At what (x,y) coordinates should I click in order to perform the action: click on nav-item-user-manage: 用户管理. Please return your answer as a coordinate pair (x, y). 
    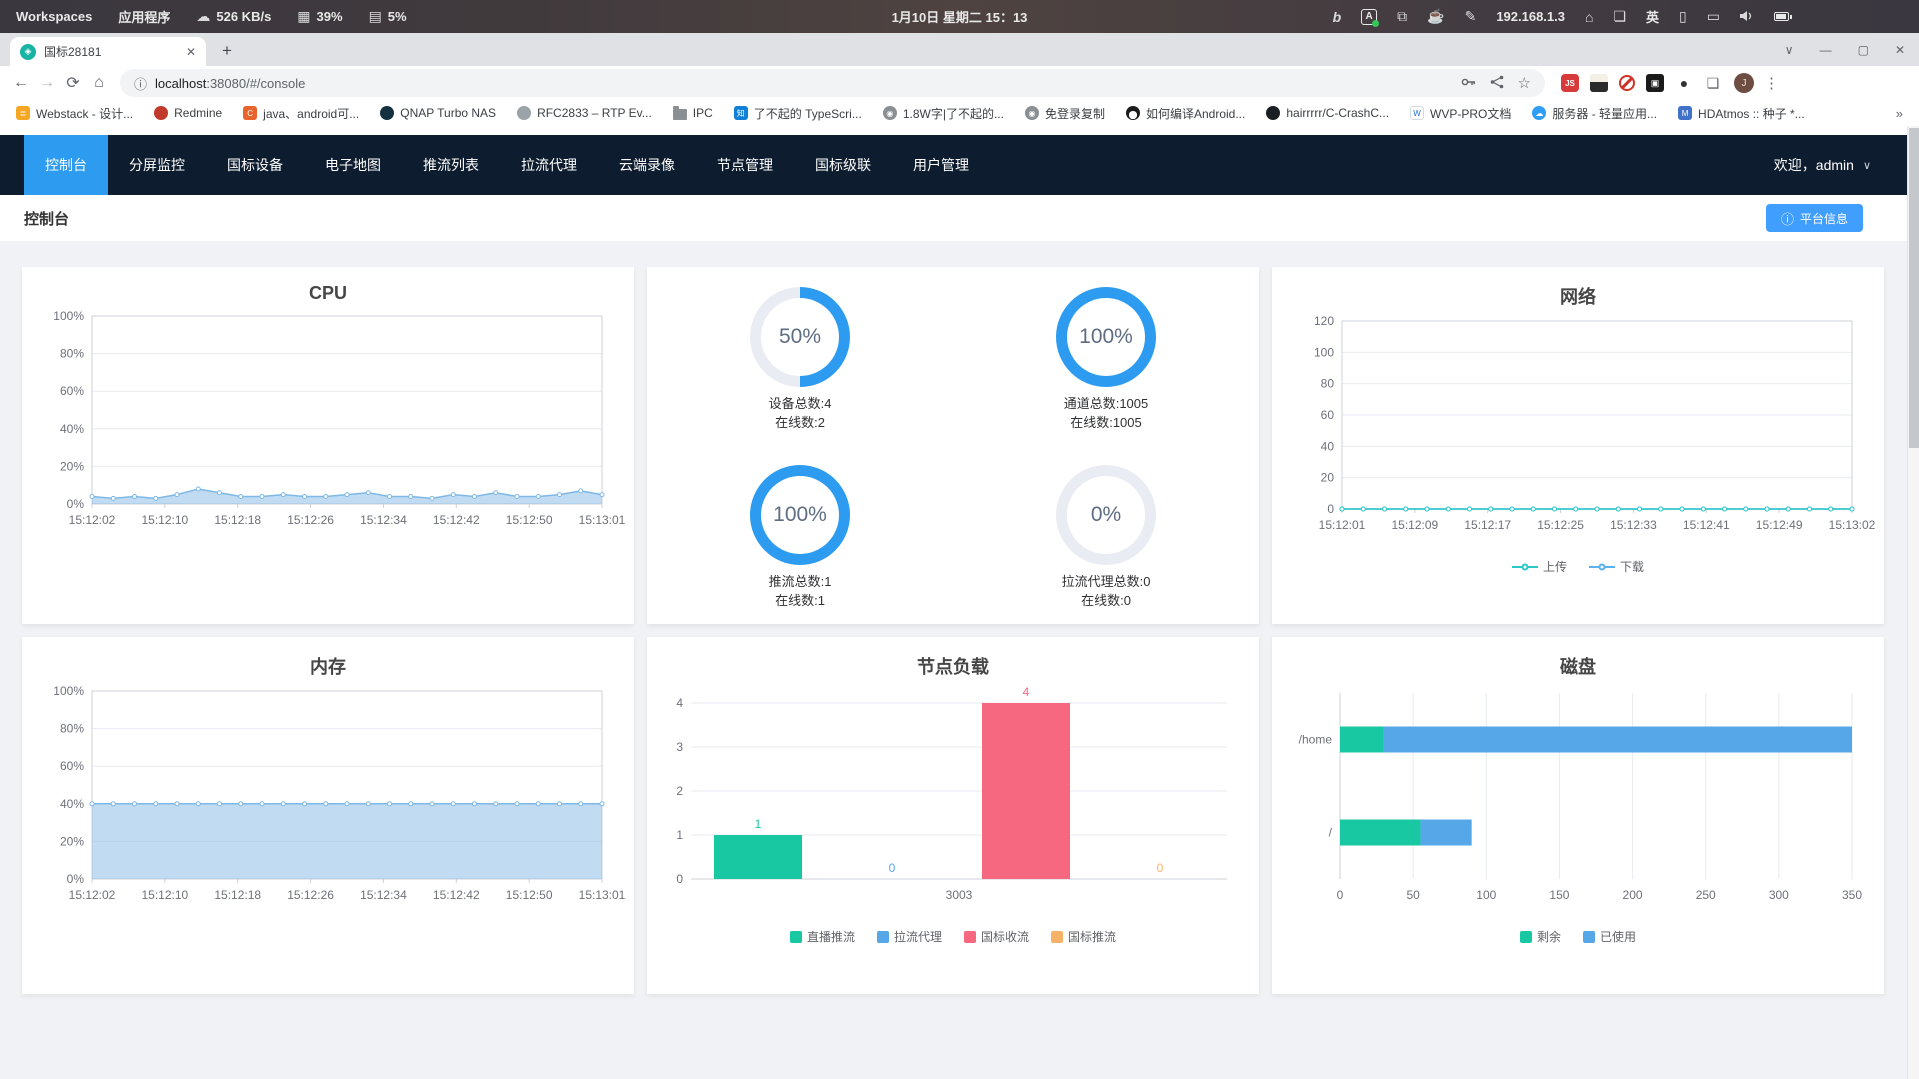
    Looking at the image, I should click on (941, 165).